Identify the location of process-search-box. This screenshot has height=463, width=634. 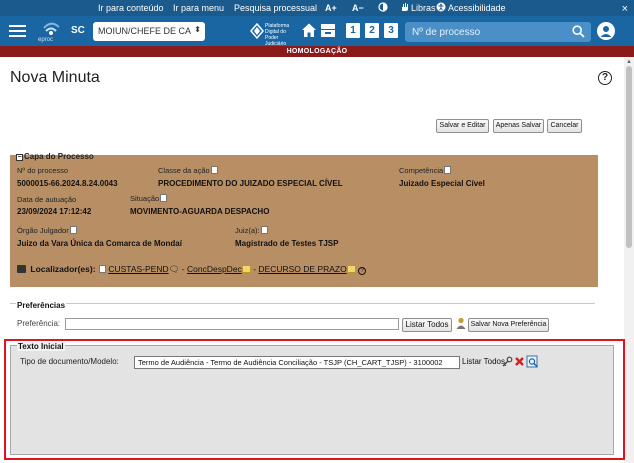
(498, 32).